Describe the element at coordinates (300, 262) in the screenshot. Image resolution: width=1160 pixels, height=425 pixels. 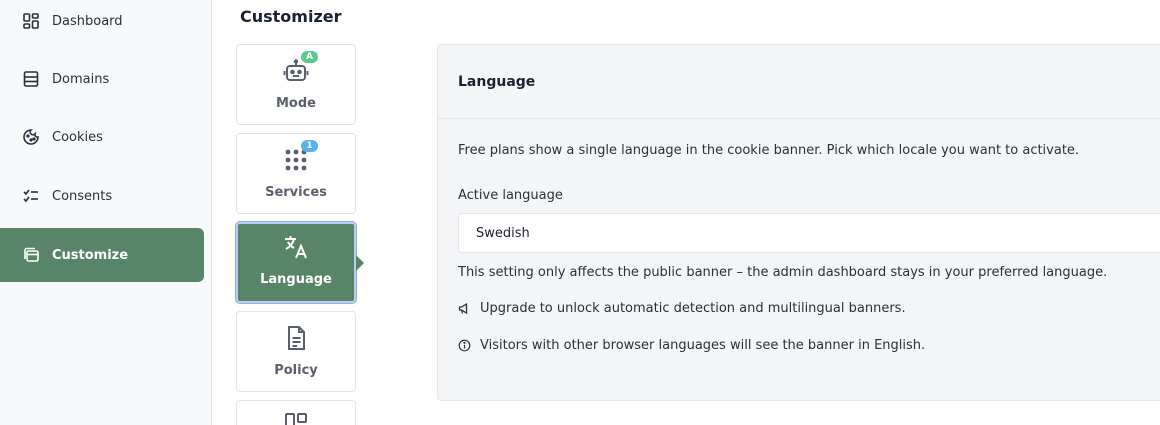
I see `tile-language: Language` at that location.